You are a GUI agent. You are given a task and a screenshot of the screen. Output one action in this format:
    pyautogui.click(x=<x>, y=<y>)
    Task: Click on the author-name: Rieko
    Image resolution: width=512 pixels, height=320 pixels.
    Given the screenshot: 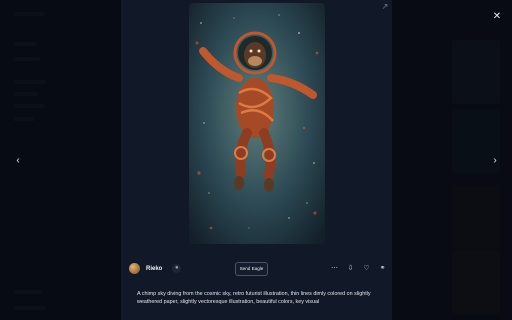 What is the action you would take?
    pyautogui.click(x=154, y=269)
    